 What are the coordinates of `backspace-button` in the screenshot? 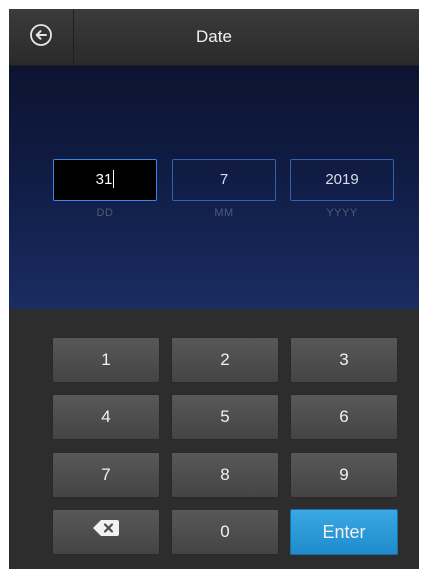 It's located at (106, 532).